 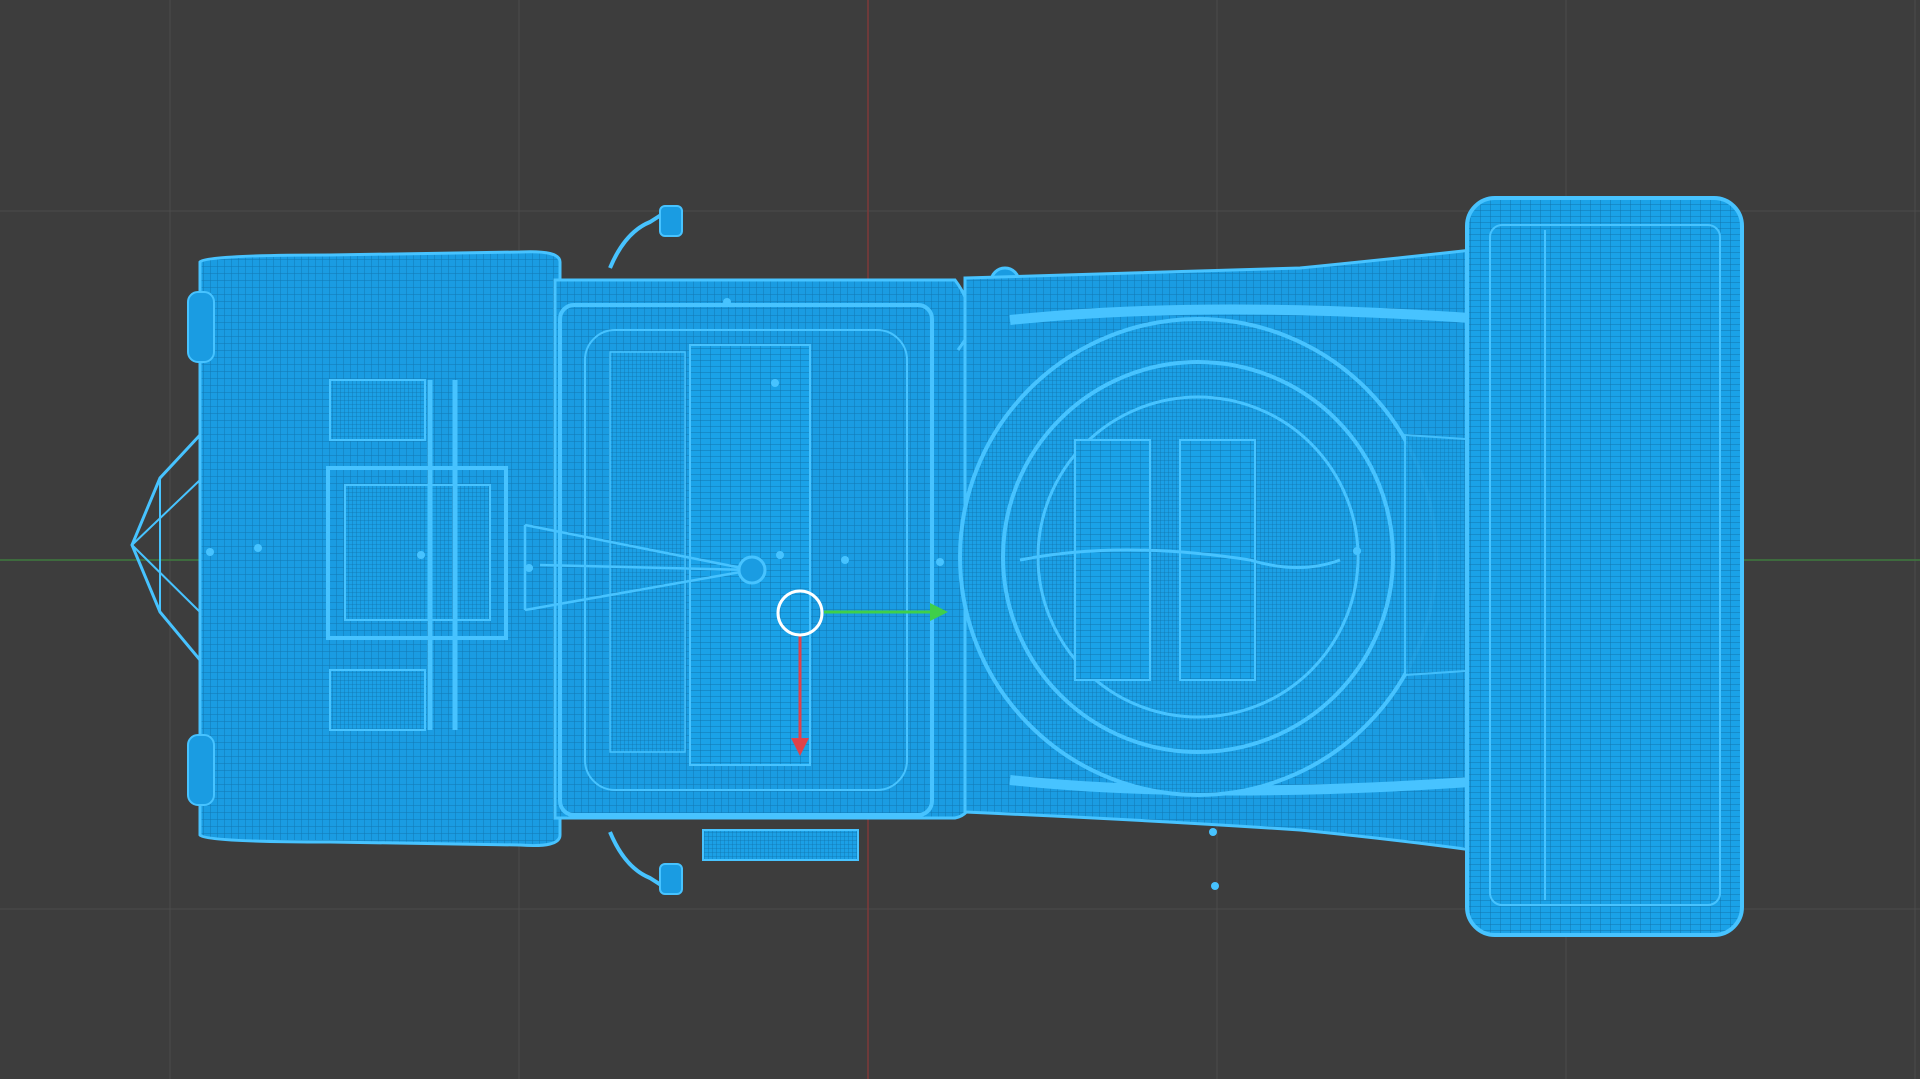 What do you see at coordinates (780, 845) in the screenshot?
I see `door-step` at bounding box center [780, 845].